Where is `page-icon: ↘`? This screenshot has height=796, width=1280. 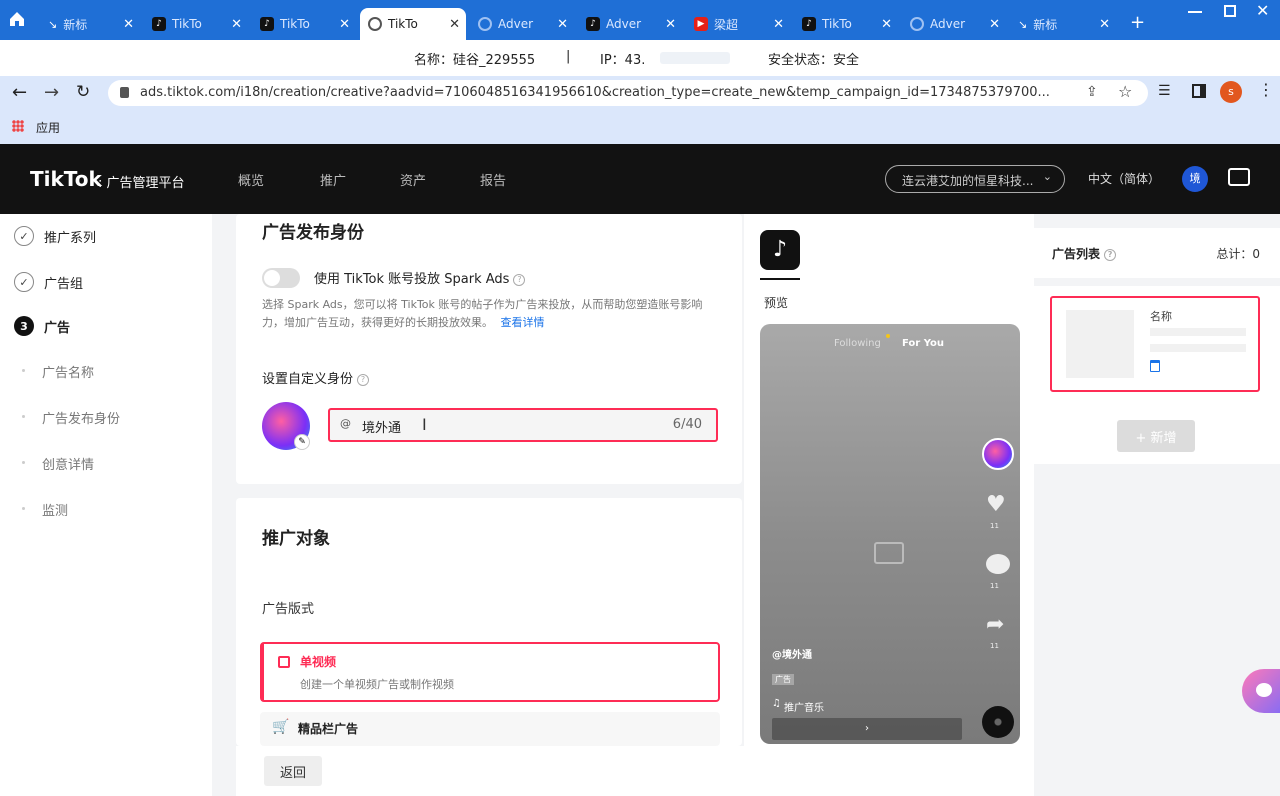 page-icon: ↘ is located at coordinates (53, 24).